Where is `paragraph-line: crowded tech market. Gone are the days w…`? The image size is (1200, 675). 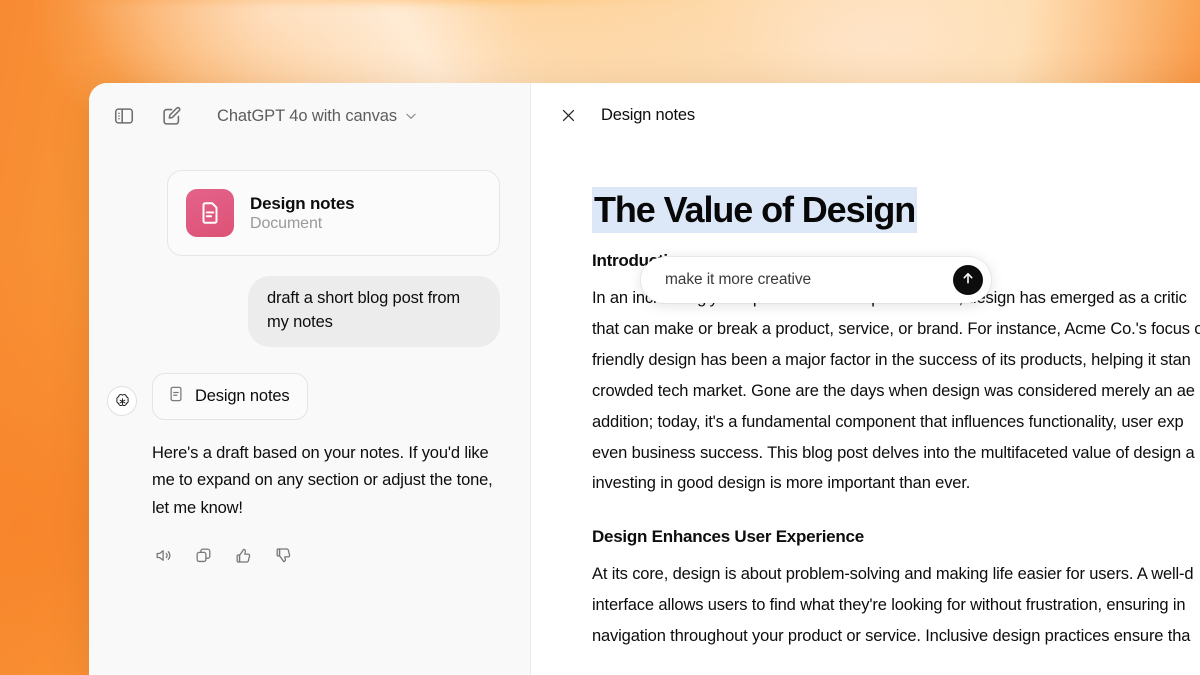
paragraph-line: crowded tech market. Gone are the days w… is located at coordinates (893, 390).